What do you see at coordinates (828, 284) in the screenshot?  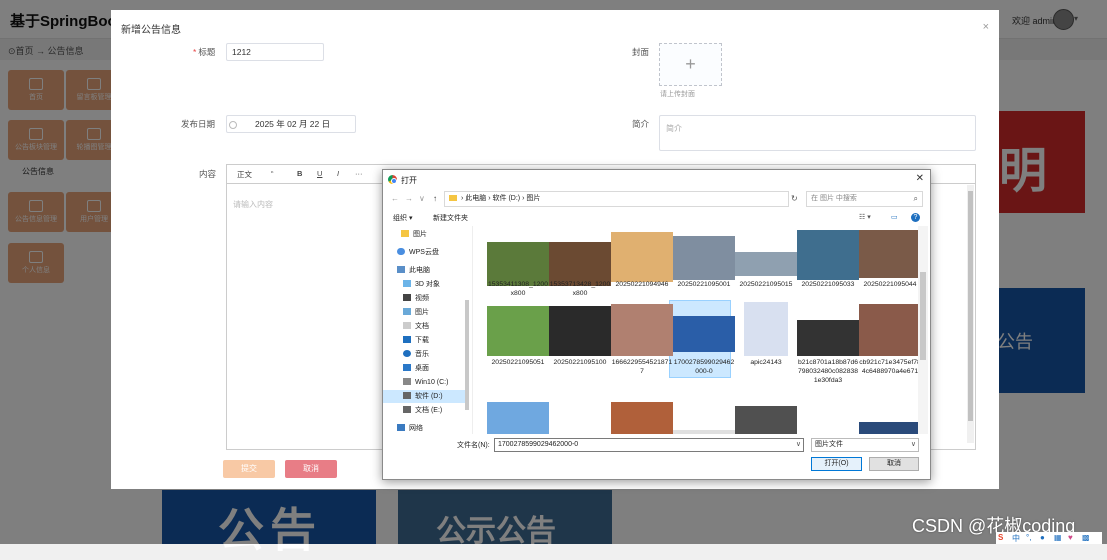 I see `file-name: 20250221095033` at bounding box center [828, 284].